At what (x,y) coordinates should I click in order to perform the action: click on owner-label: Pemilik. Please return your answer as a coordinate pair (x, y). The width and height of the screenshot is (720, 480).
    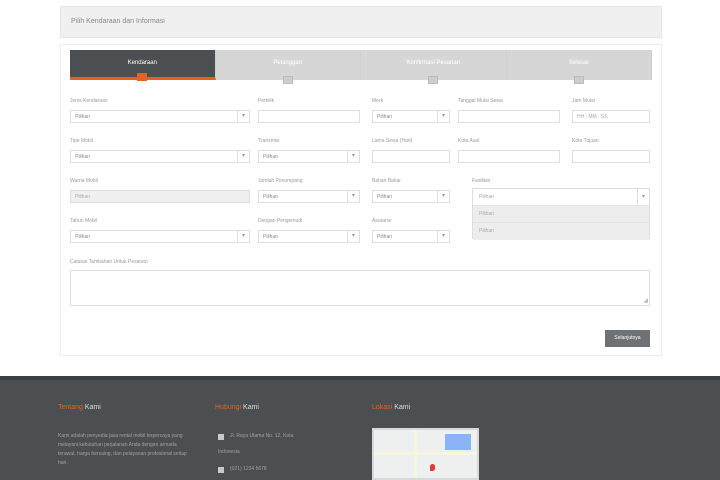
    Looking at the image, I should click on (266, 101).